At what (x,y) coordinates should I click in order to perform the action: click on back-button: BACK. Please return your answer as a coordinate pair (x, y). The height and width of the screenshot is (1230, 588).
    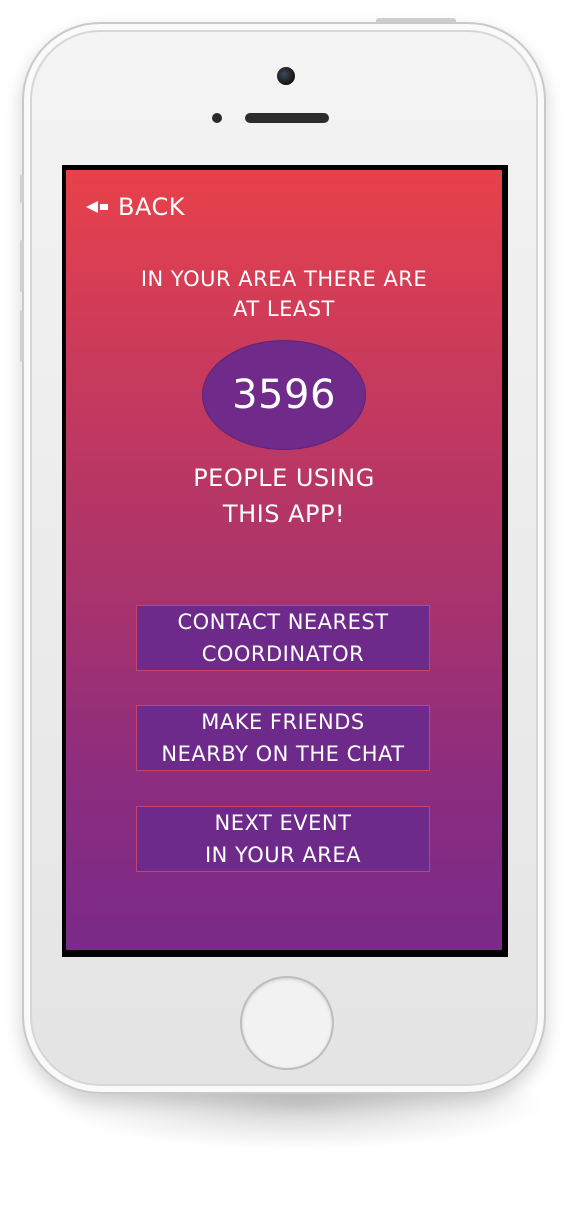
    Looking at the image, I should click on (135, 207).